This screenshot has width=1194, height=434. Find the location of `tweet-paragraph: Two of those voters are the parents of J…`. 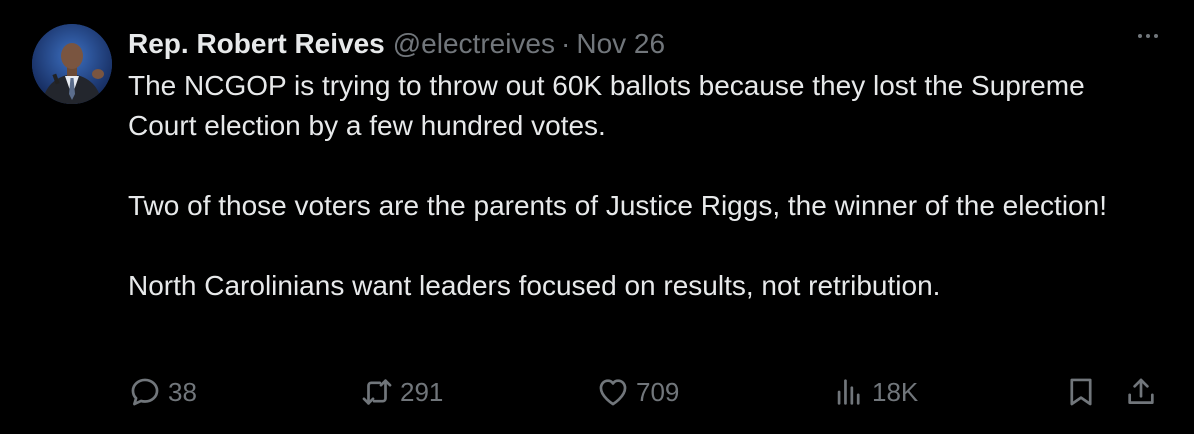

tweet-paragraph: Two of those voters are the parents of J… is located at coordinates (617, 205).